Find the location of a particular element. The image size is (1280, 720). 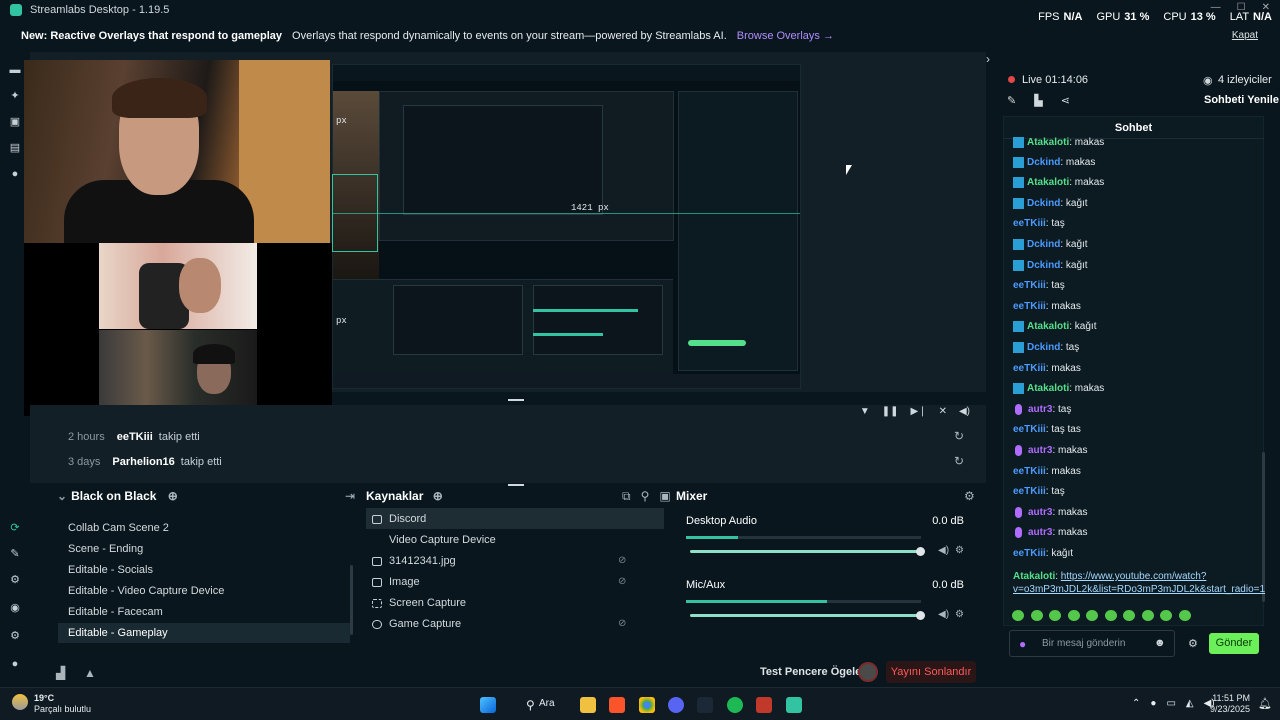

profile-icon: ● is located at coordinates (15, 664).